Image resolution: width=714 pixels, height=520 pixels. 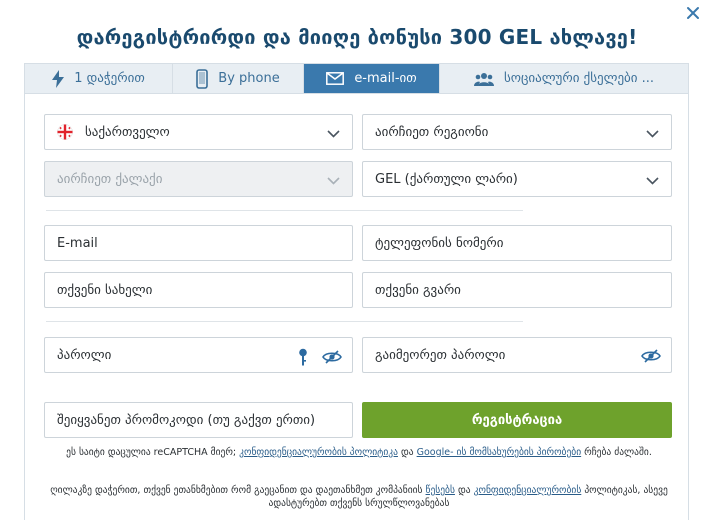 I want to click on users-icon, so click(x=483, y=79).